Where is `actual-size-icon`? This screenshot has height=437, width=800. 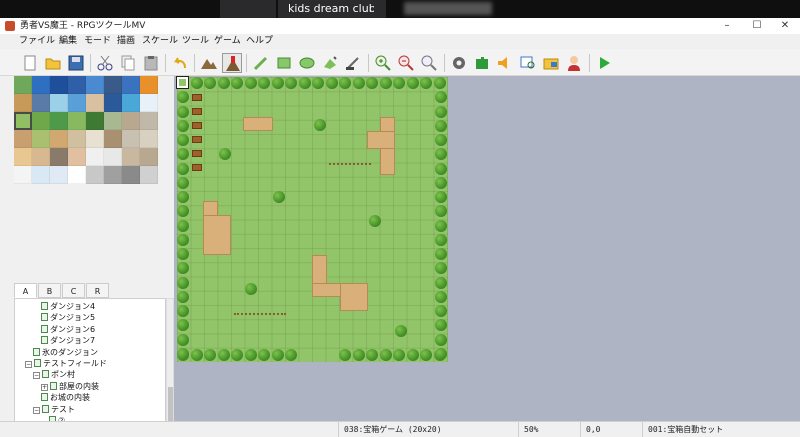 actual-size-icon is located at coordinates (429, 63).